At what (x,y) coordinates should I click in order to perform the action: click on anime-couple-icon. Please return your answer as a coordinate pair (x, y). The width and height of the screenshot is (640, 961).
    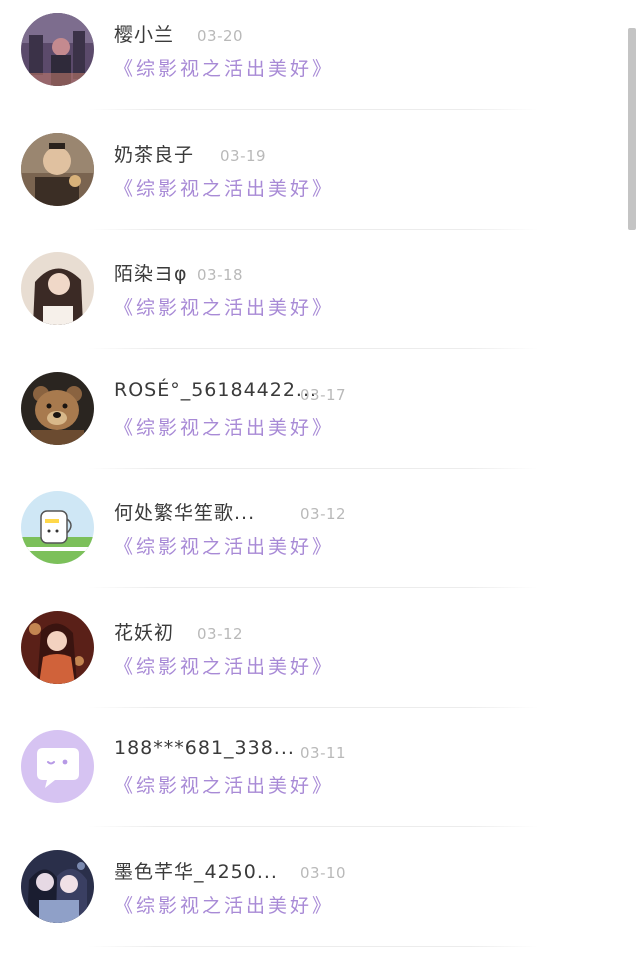
    Looking at the image, I should click on (57, 886).